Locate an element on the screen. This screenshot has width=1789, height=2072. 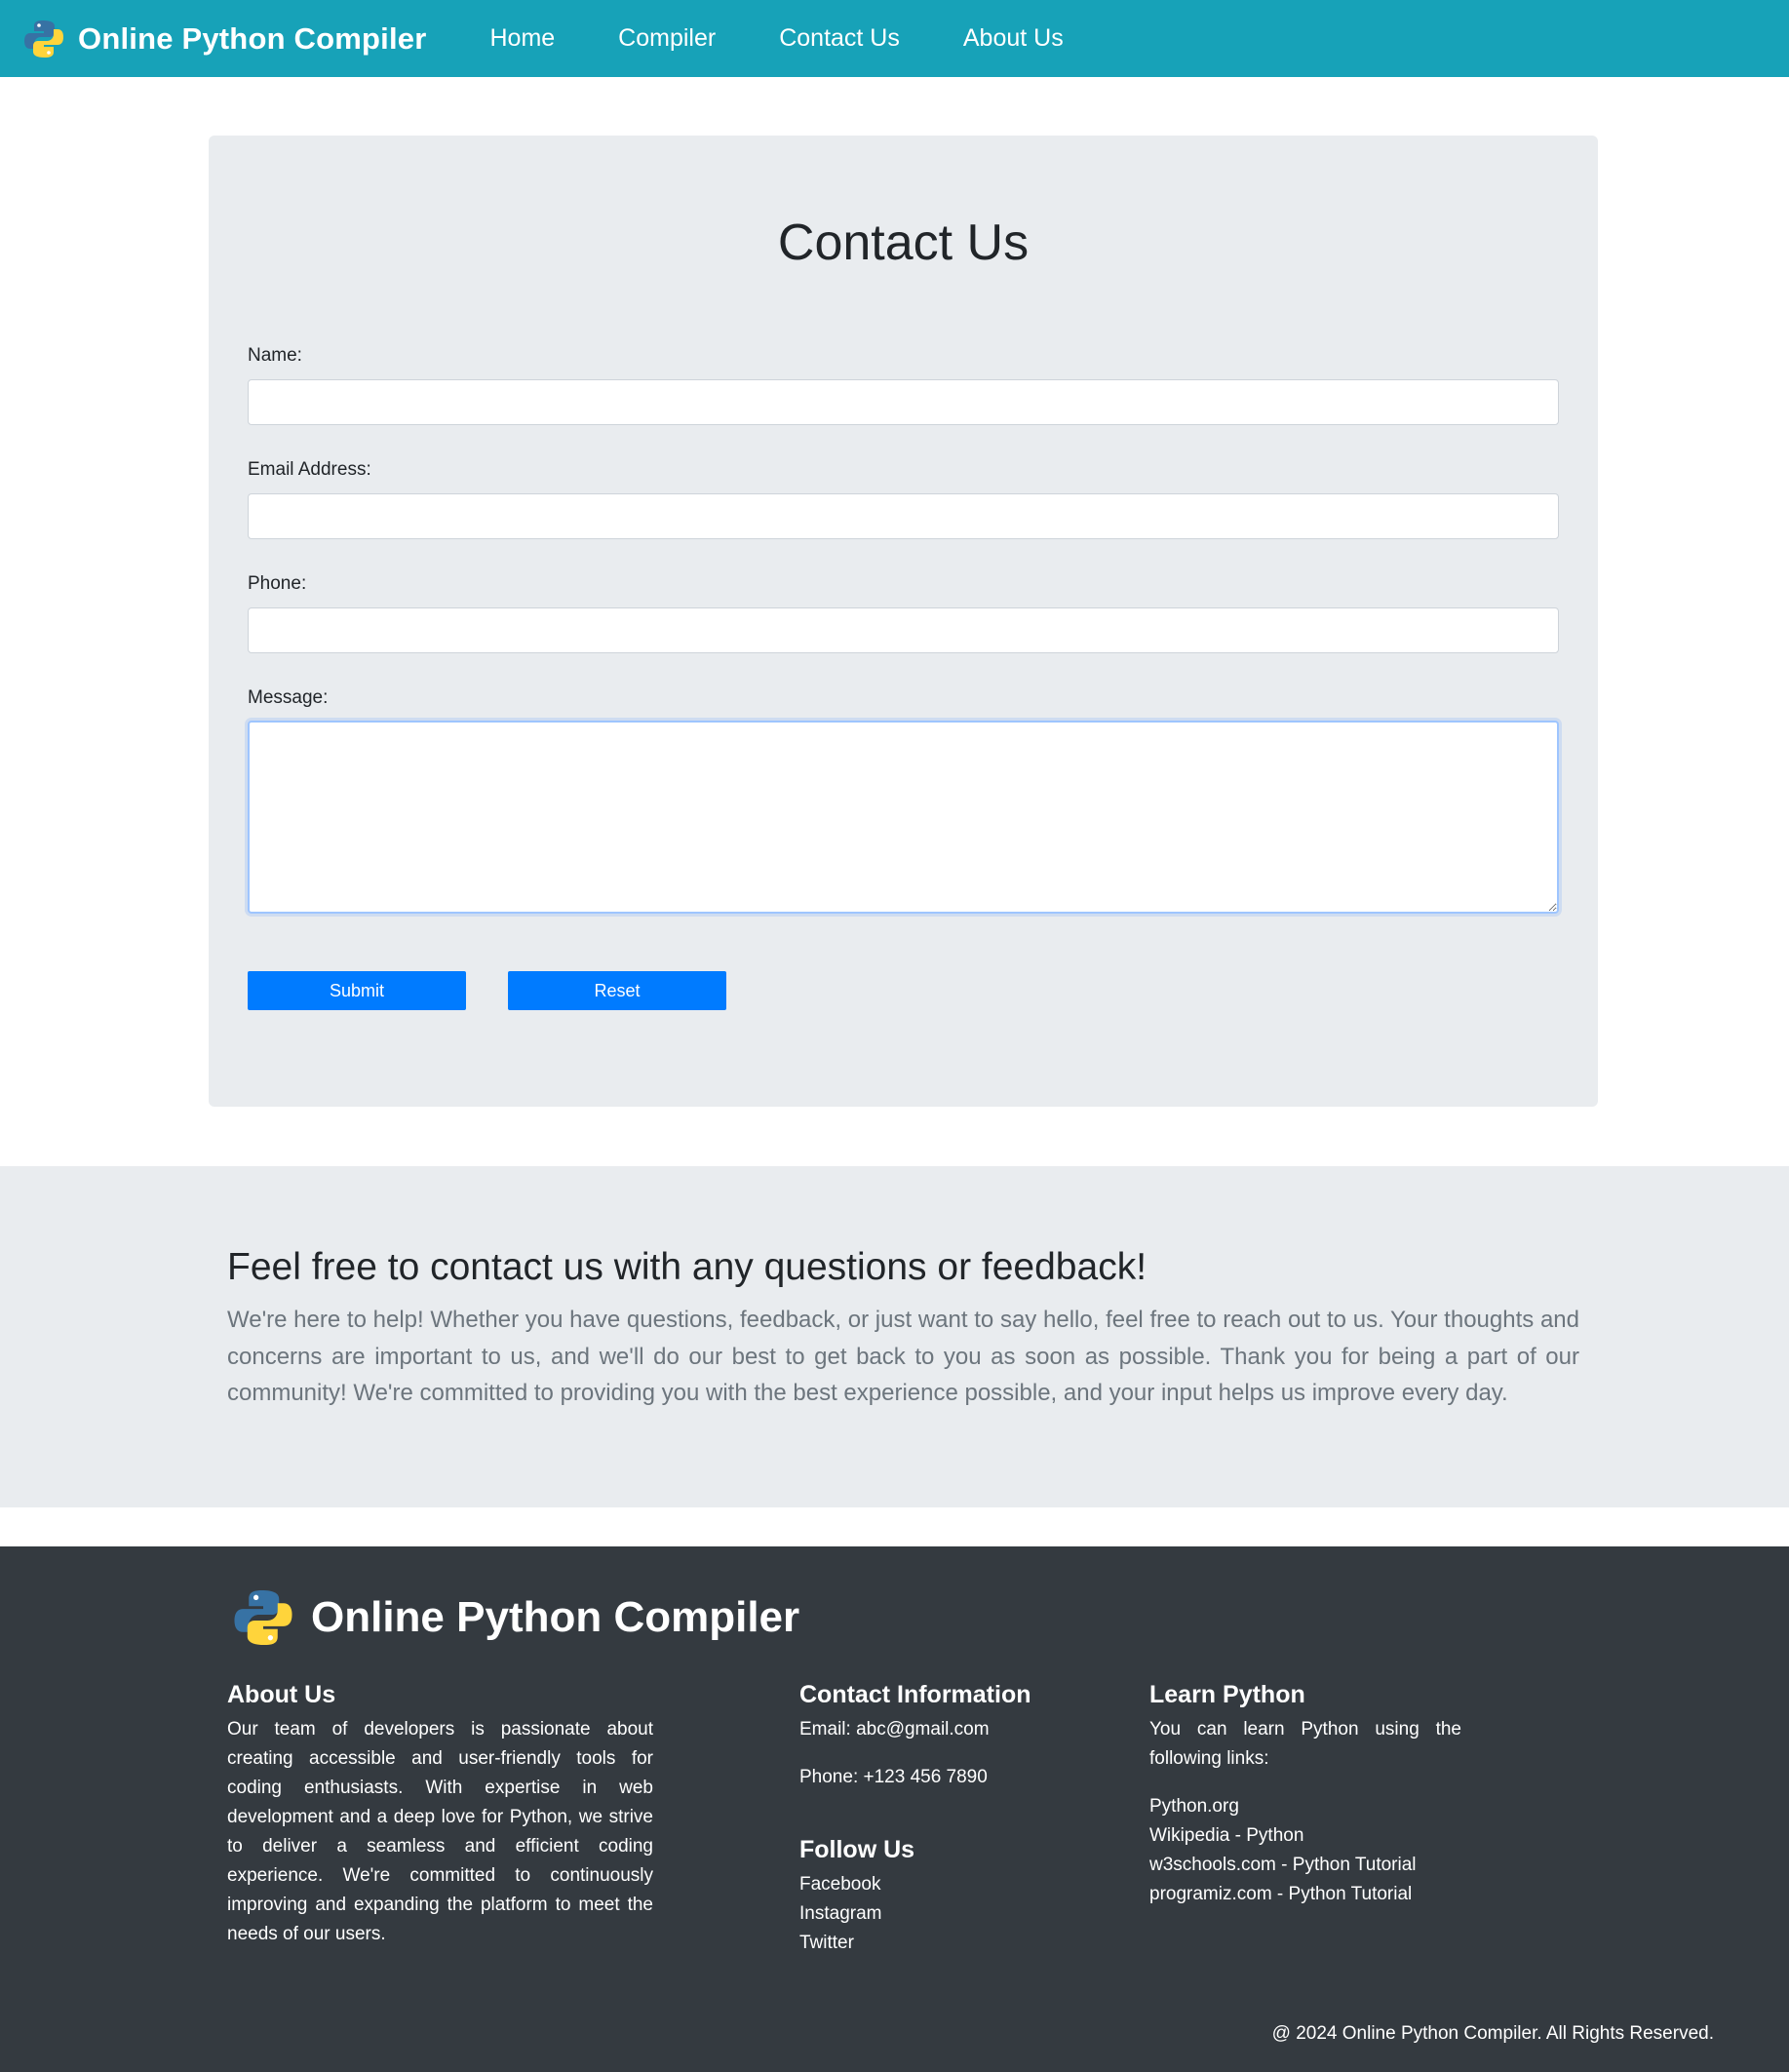
footer-link-wikipedia: Wikipedia - Python is located at coordinates (1305, 1836).